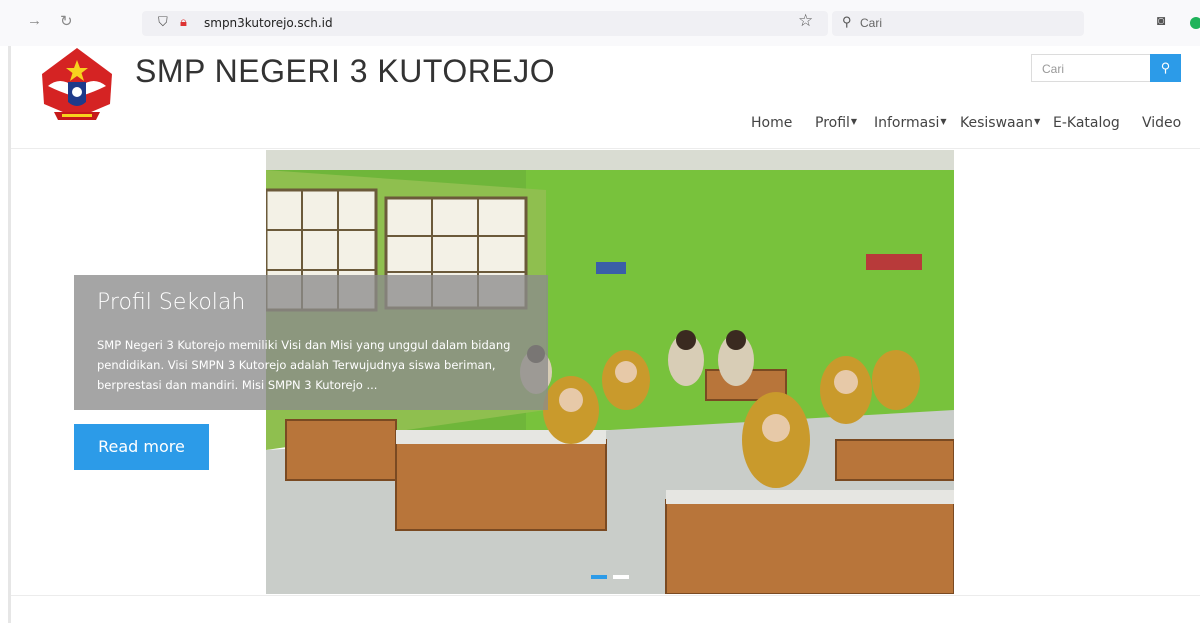 The width and height of the screenshot is (1200, 623). Describe the element at coordinates (141, 447) in the screenshot. I see `read-more-button: Read more` at that location.